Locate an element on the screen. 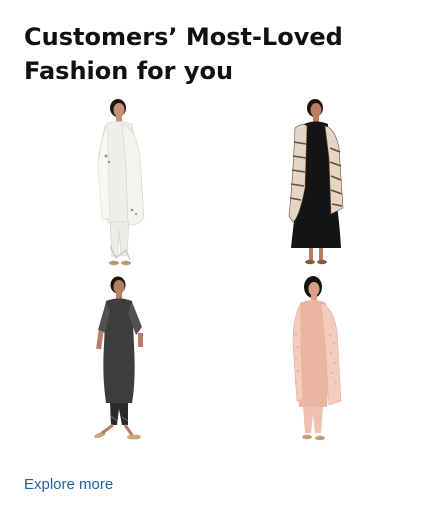 The image size is (430, 515). black-anarkali-print-dupatta-image is located at coordinates (316, 182).